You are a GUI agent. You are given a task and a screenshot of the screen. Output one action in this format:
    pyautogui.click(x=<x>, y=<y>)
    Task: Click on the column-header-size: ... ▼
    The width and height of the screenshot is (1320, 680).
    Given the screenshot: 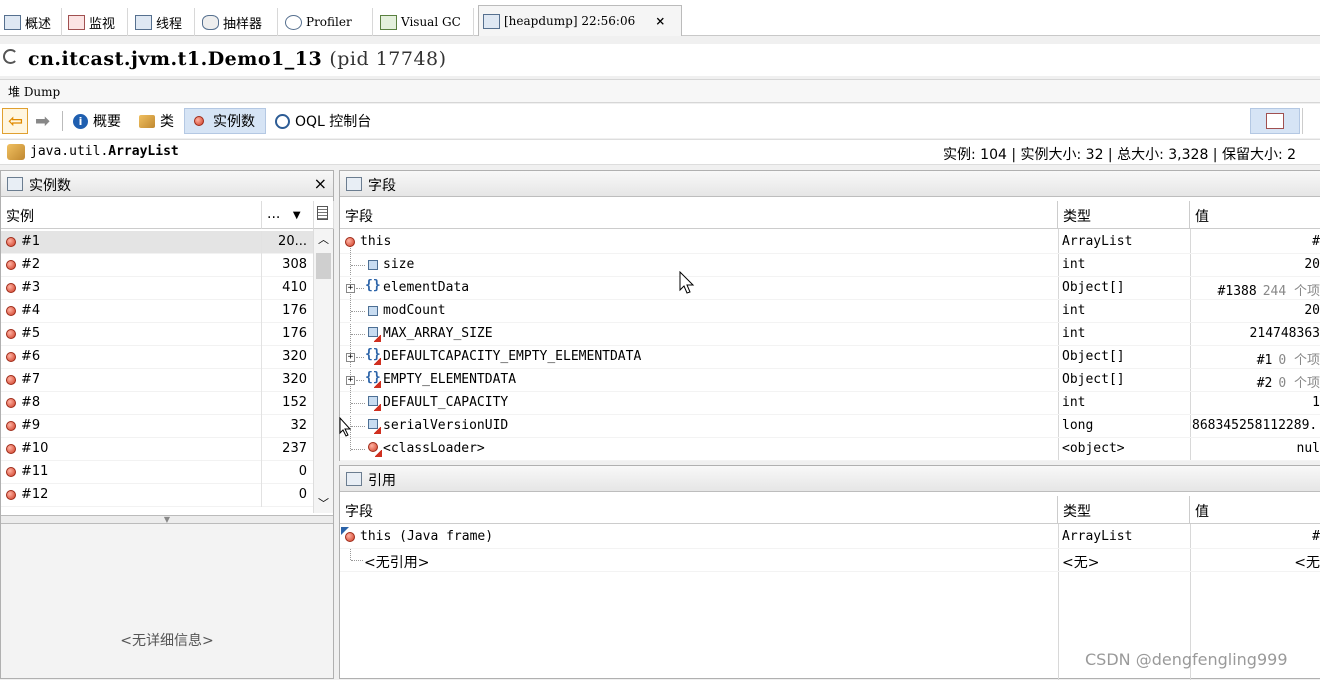 What is the action you would take?
    pyautogui.click(x=288, y=215)
    